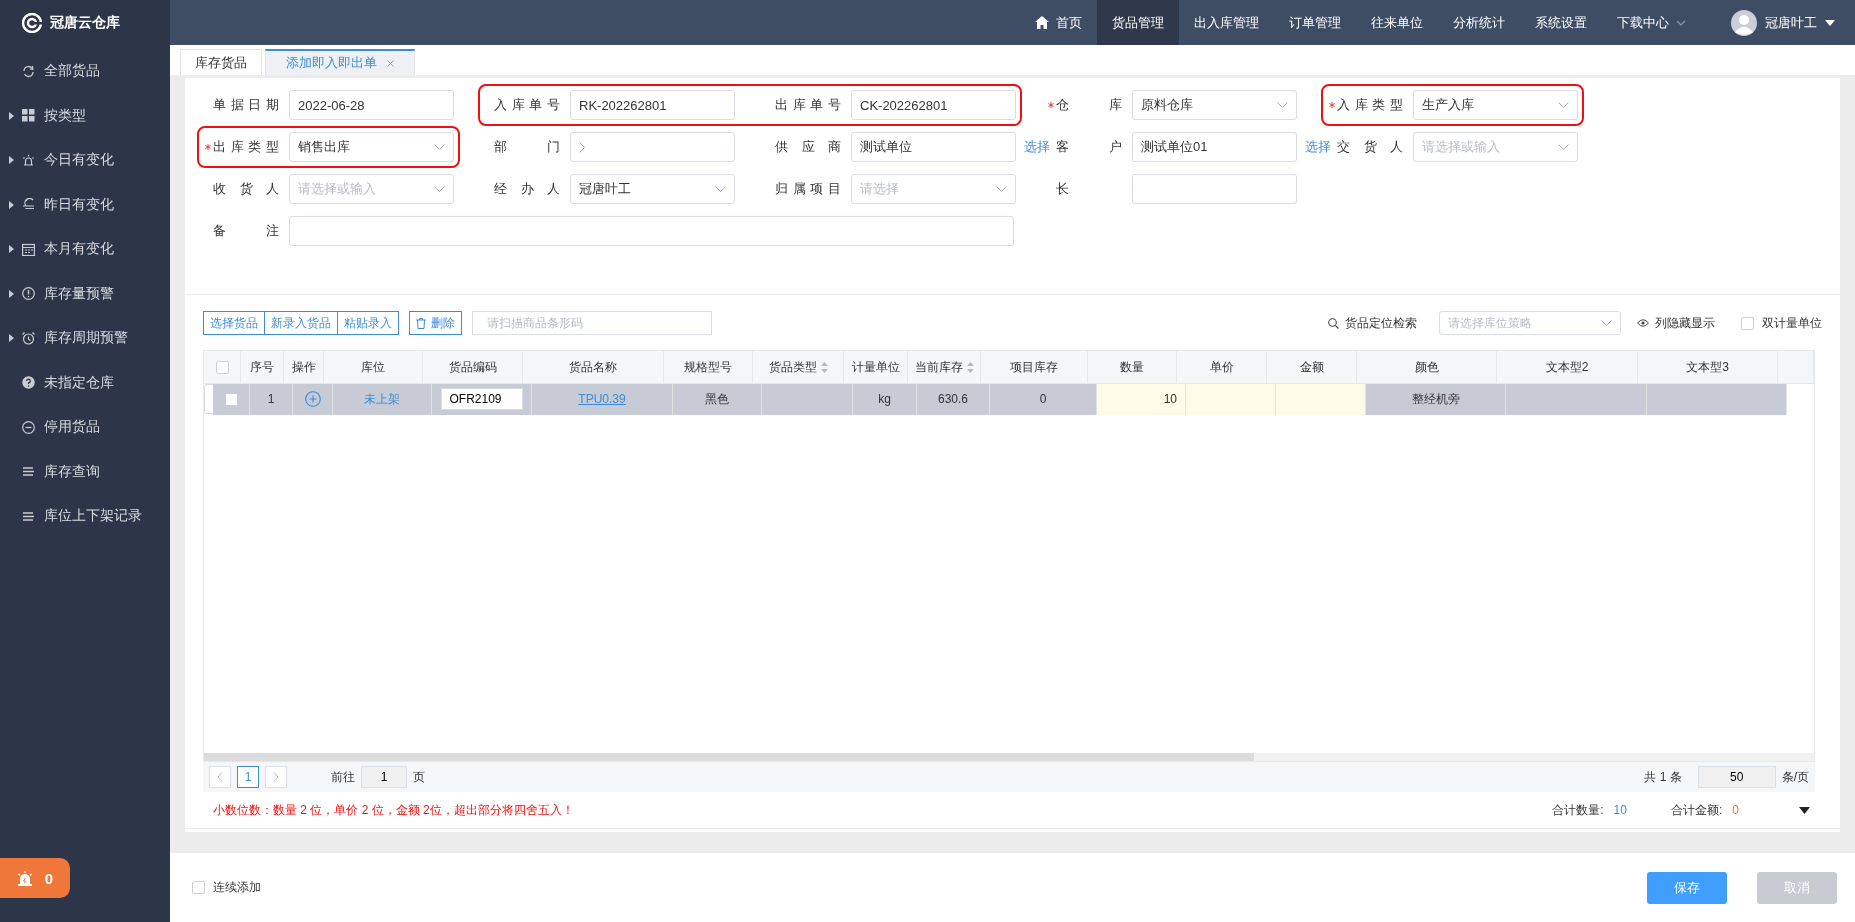 The width and height of the screenshot is (1855, 922). I want to click on trash-icon, so click(421, 323).